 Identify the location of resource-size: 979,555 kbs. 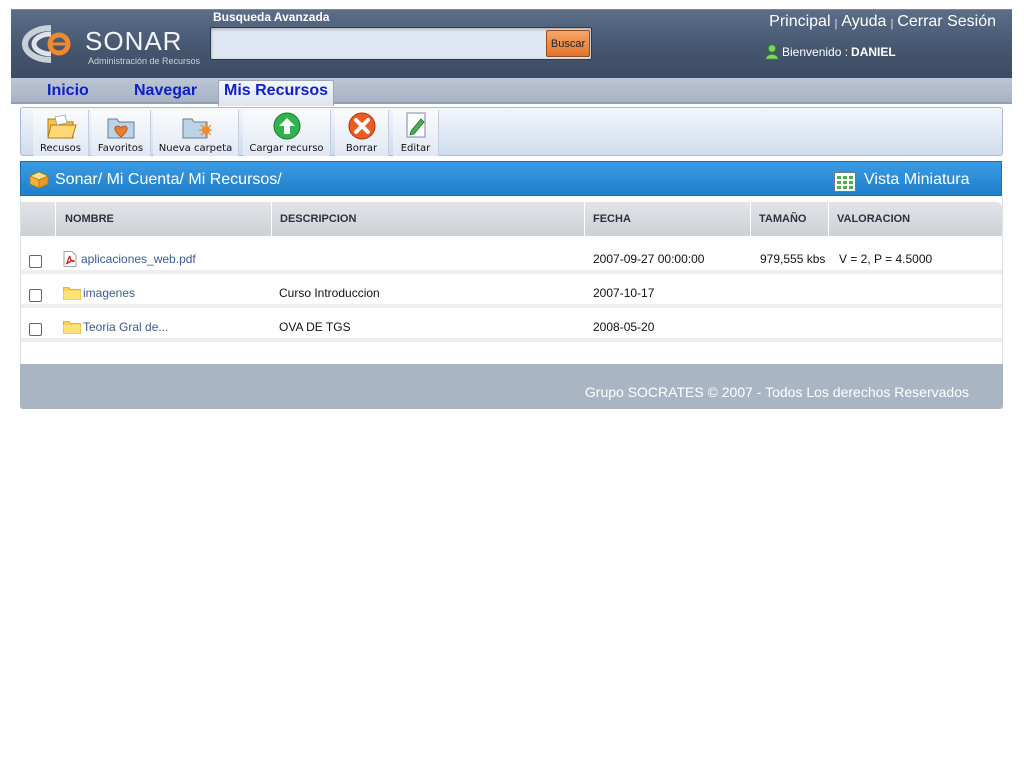
(793, 259).